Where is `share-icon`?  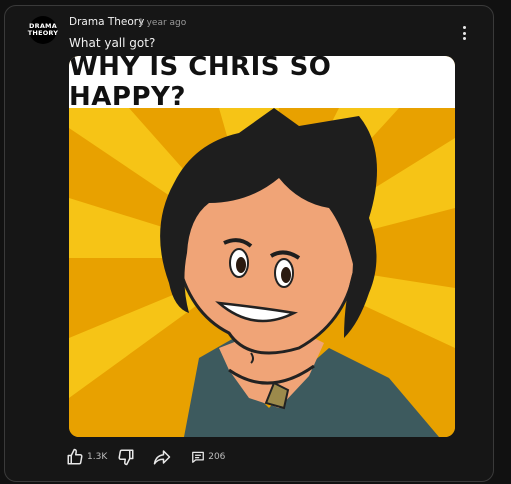
share-icon is located at coordinates (162, 457).